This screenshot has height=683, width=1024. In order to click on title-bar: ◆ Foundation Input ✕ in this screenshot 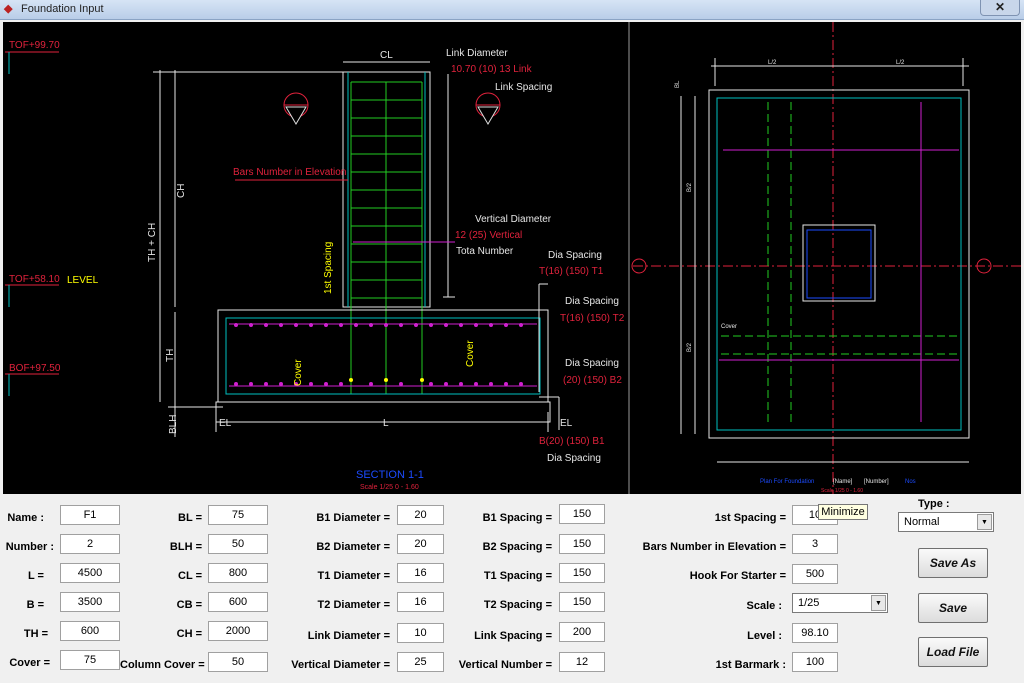, I will do `click(512, 10)`.